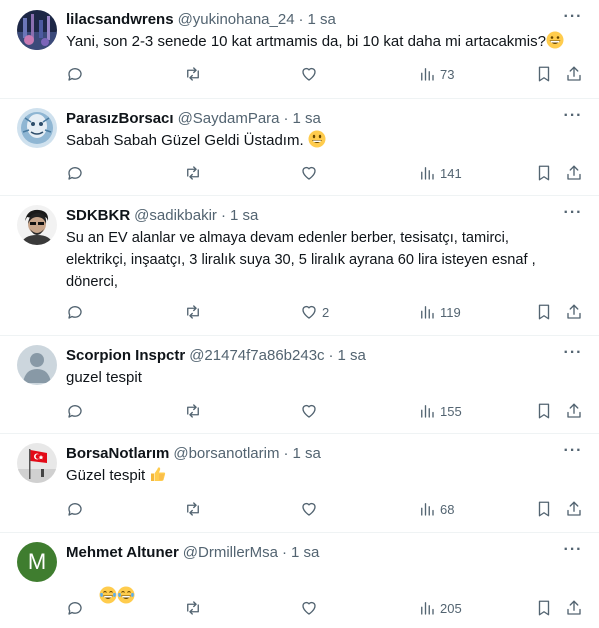  I want to click on view-count: 68, so click(447, 509).